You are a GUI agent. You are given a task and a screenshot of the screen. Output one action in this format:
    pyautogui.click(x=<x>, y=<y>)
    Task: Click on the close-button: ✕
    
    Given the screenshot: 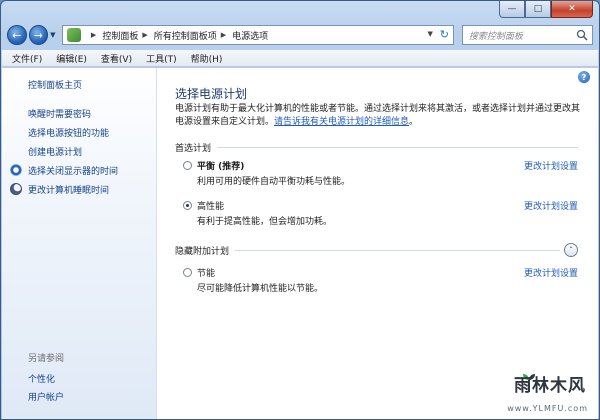 What is the action you would take?
    pyautogui.click(x=572, y=9)
    